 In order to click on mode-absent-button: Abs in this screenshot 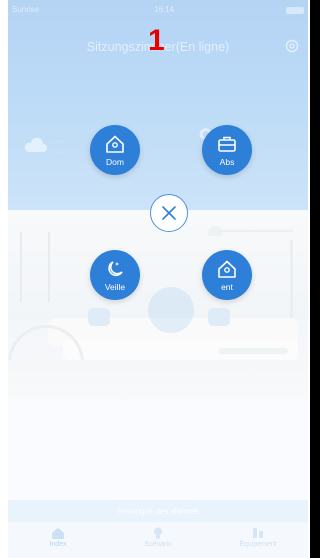, I will do `click(227, 150)`.